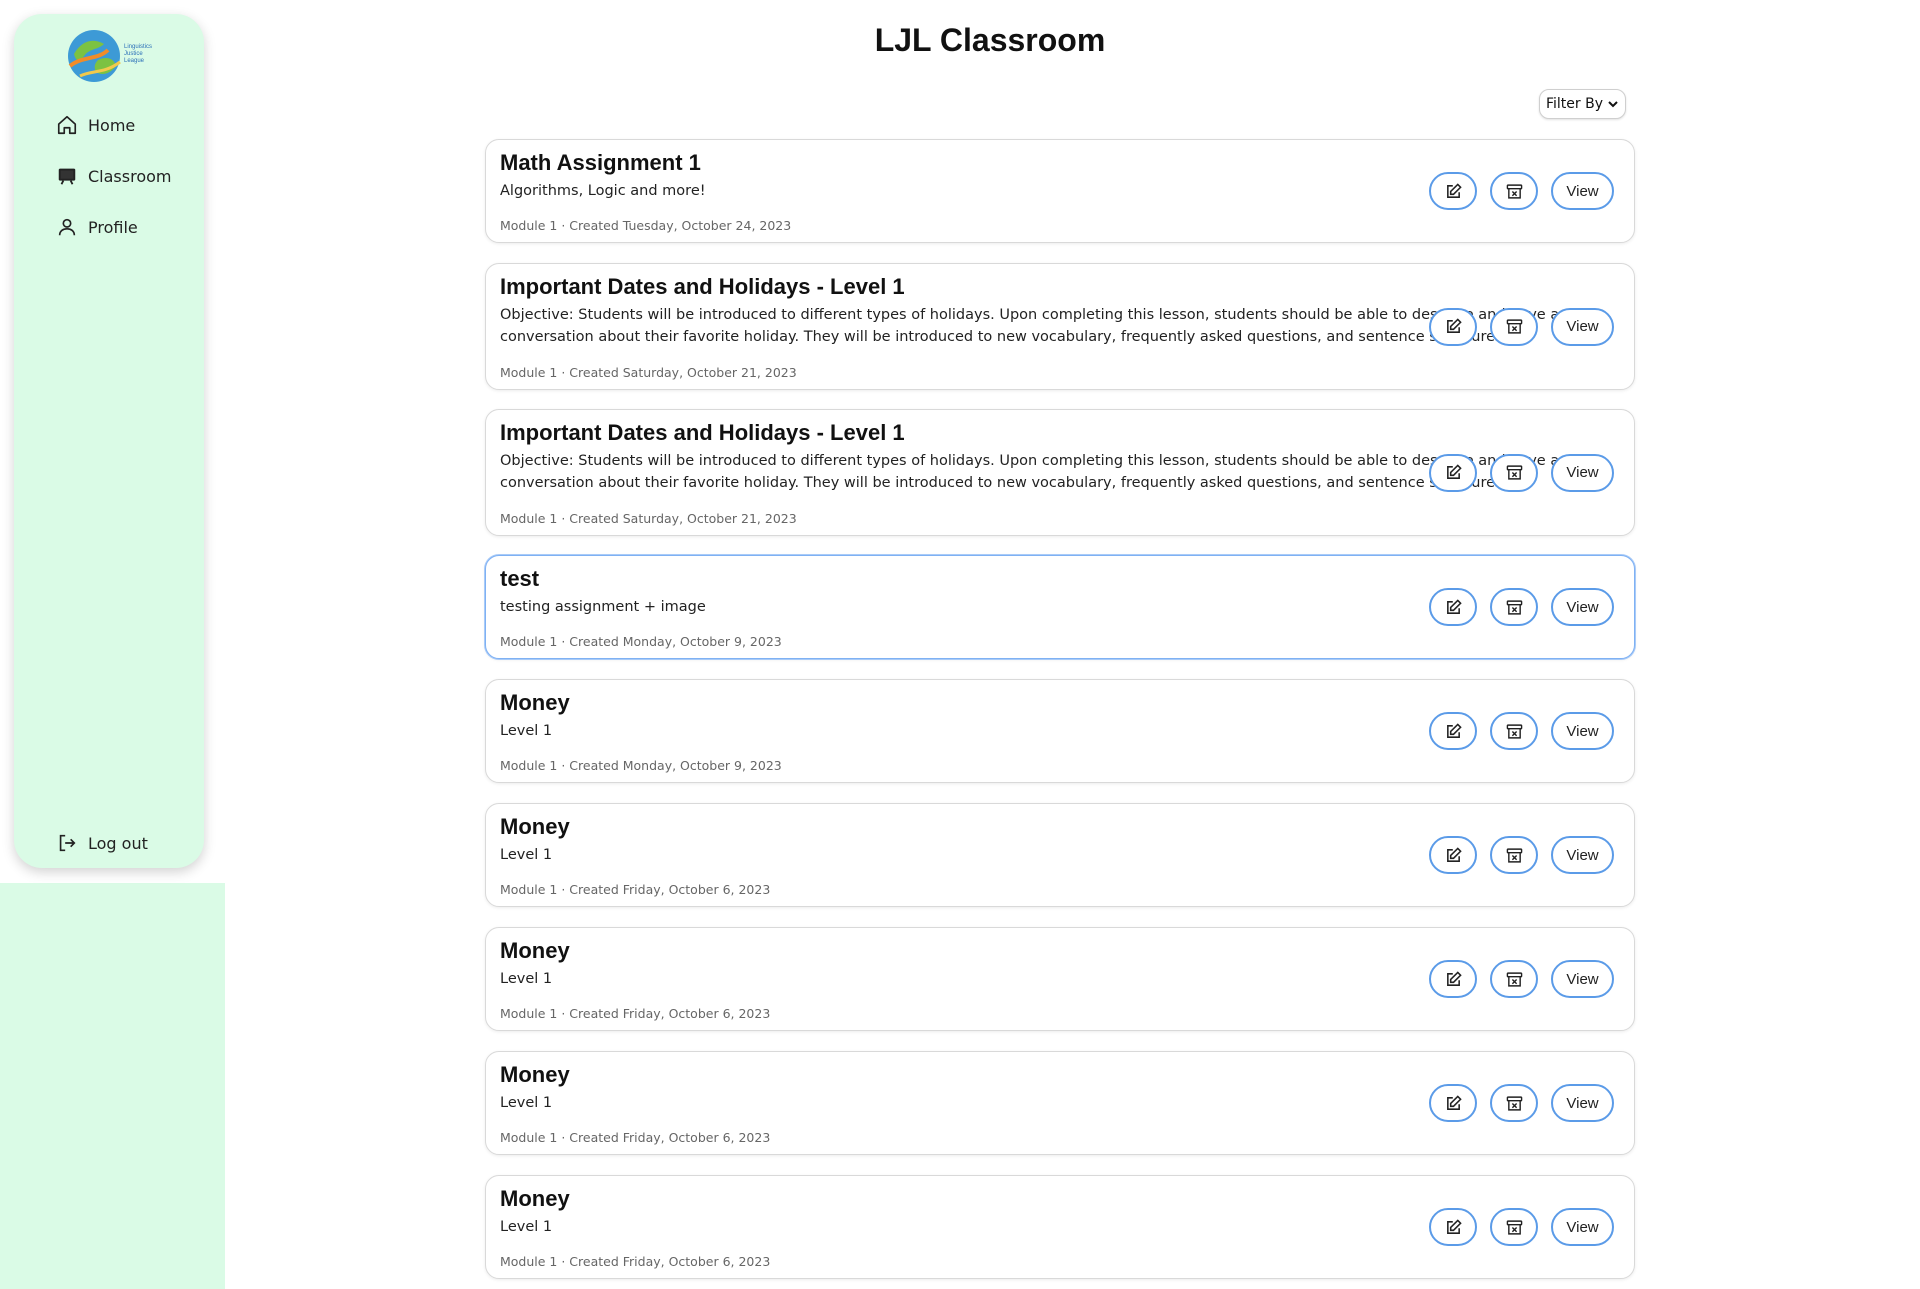  Describe the element at coordinates (1613, 104) in the screenshot. I see `chevron-down-icon` at that location.